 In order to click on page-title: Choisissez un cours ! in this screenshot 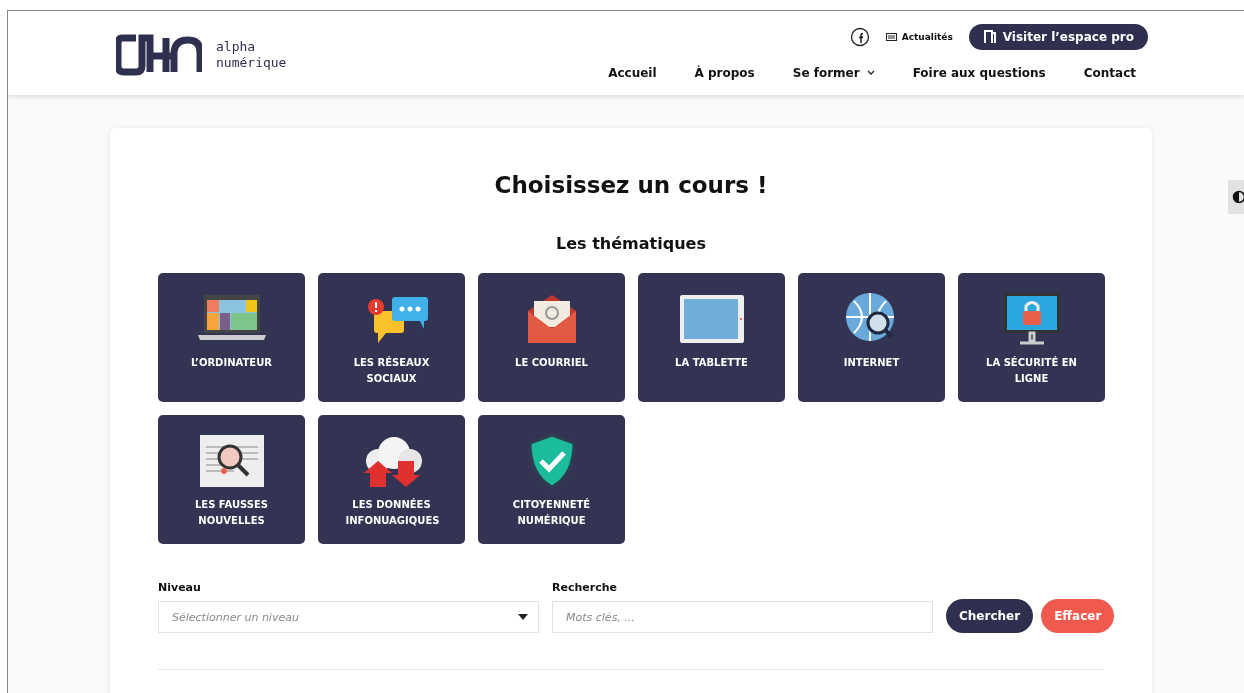, I will do `click(631, 185)`.